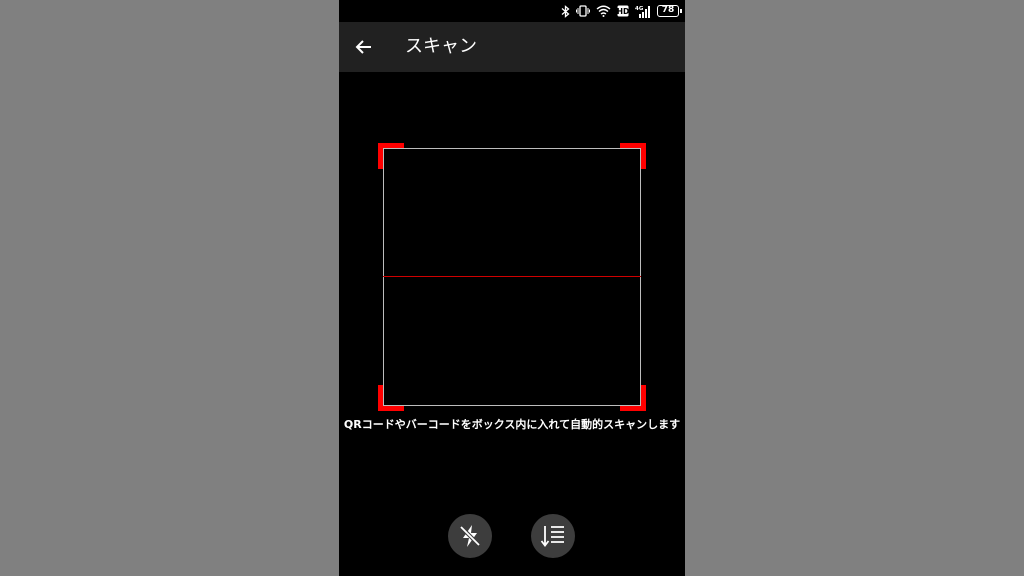 The height and width of the screenshot is (576, 1024). I want to click on arrow-left-icon, so click(363, 47).